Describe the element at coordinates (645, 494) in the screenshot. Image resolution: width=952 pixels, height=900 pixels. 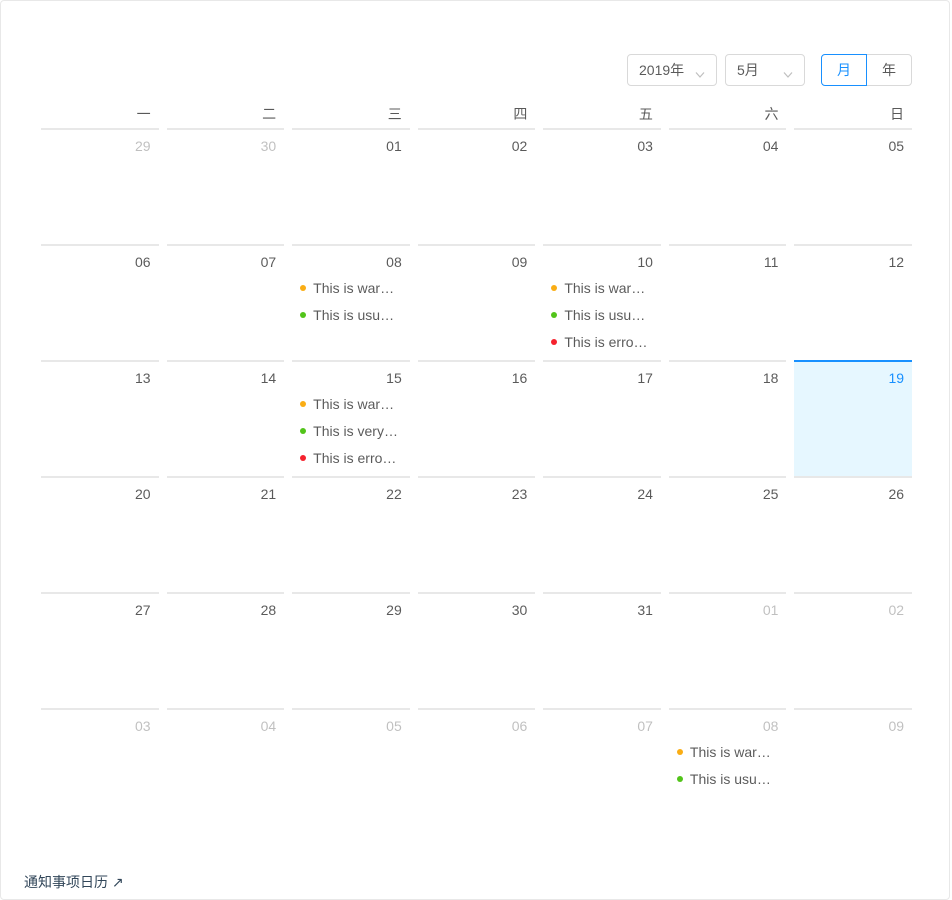
I see `day-number: 24` at that location.